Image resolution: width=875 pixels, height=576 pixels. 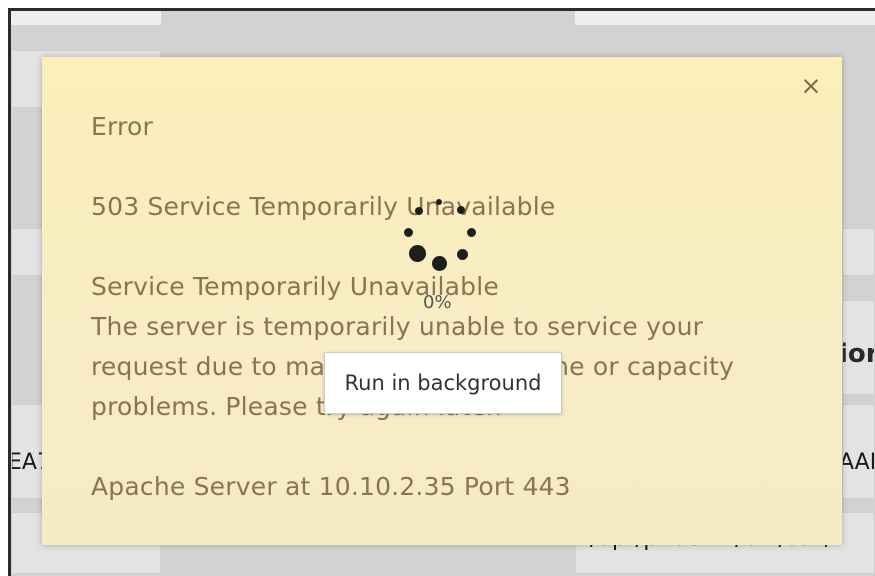 What do you see at coordinates (437, 302) in the screenshot?
I see `progress-percent: 0%` at bounding box center [437, 302].